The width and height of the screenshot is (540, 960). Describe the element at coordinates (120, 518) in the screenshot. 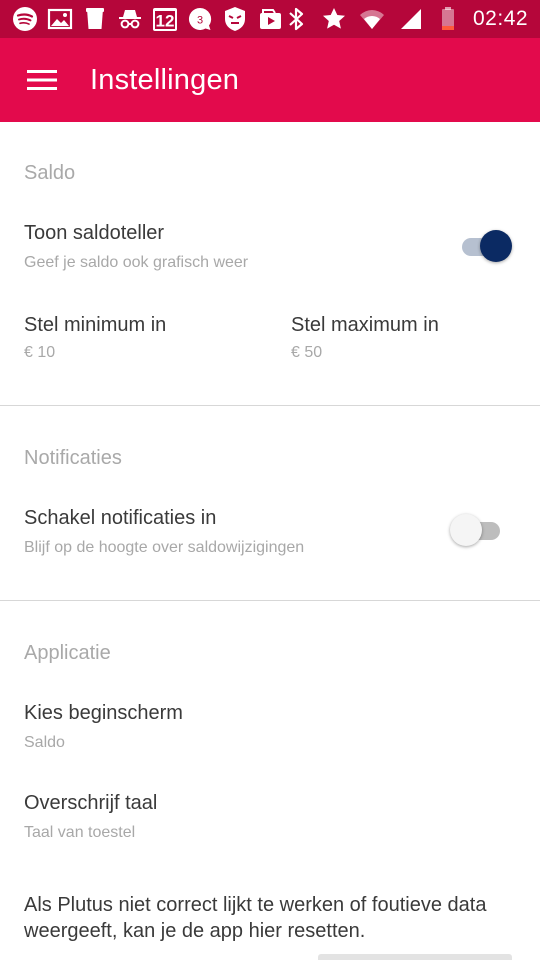

I see `setting-title: Schakel notificaties in` at that location.